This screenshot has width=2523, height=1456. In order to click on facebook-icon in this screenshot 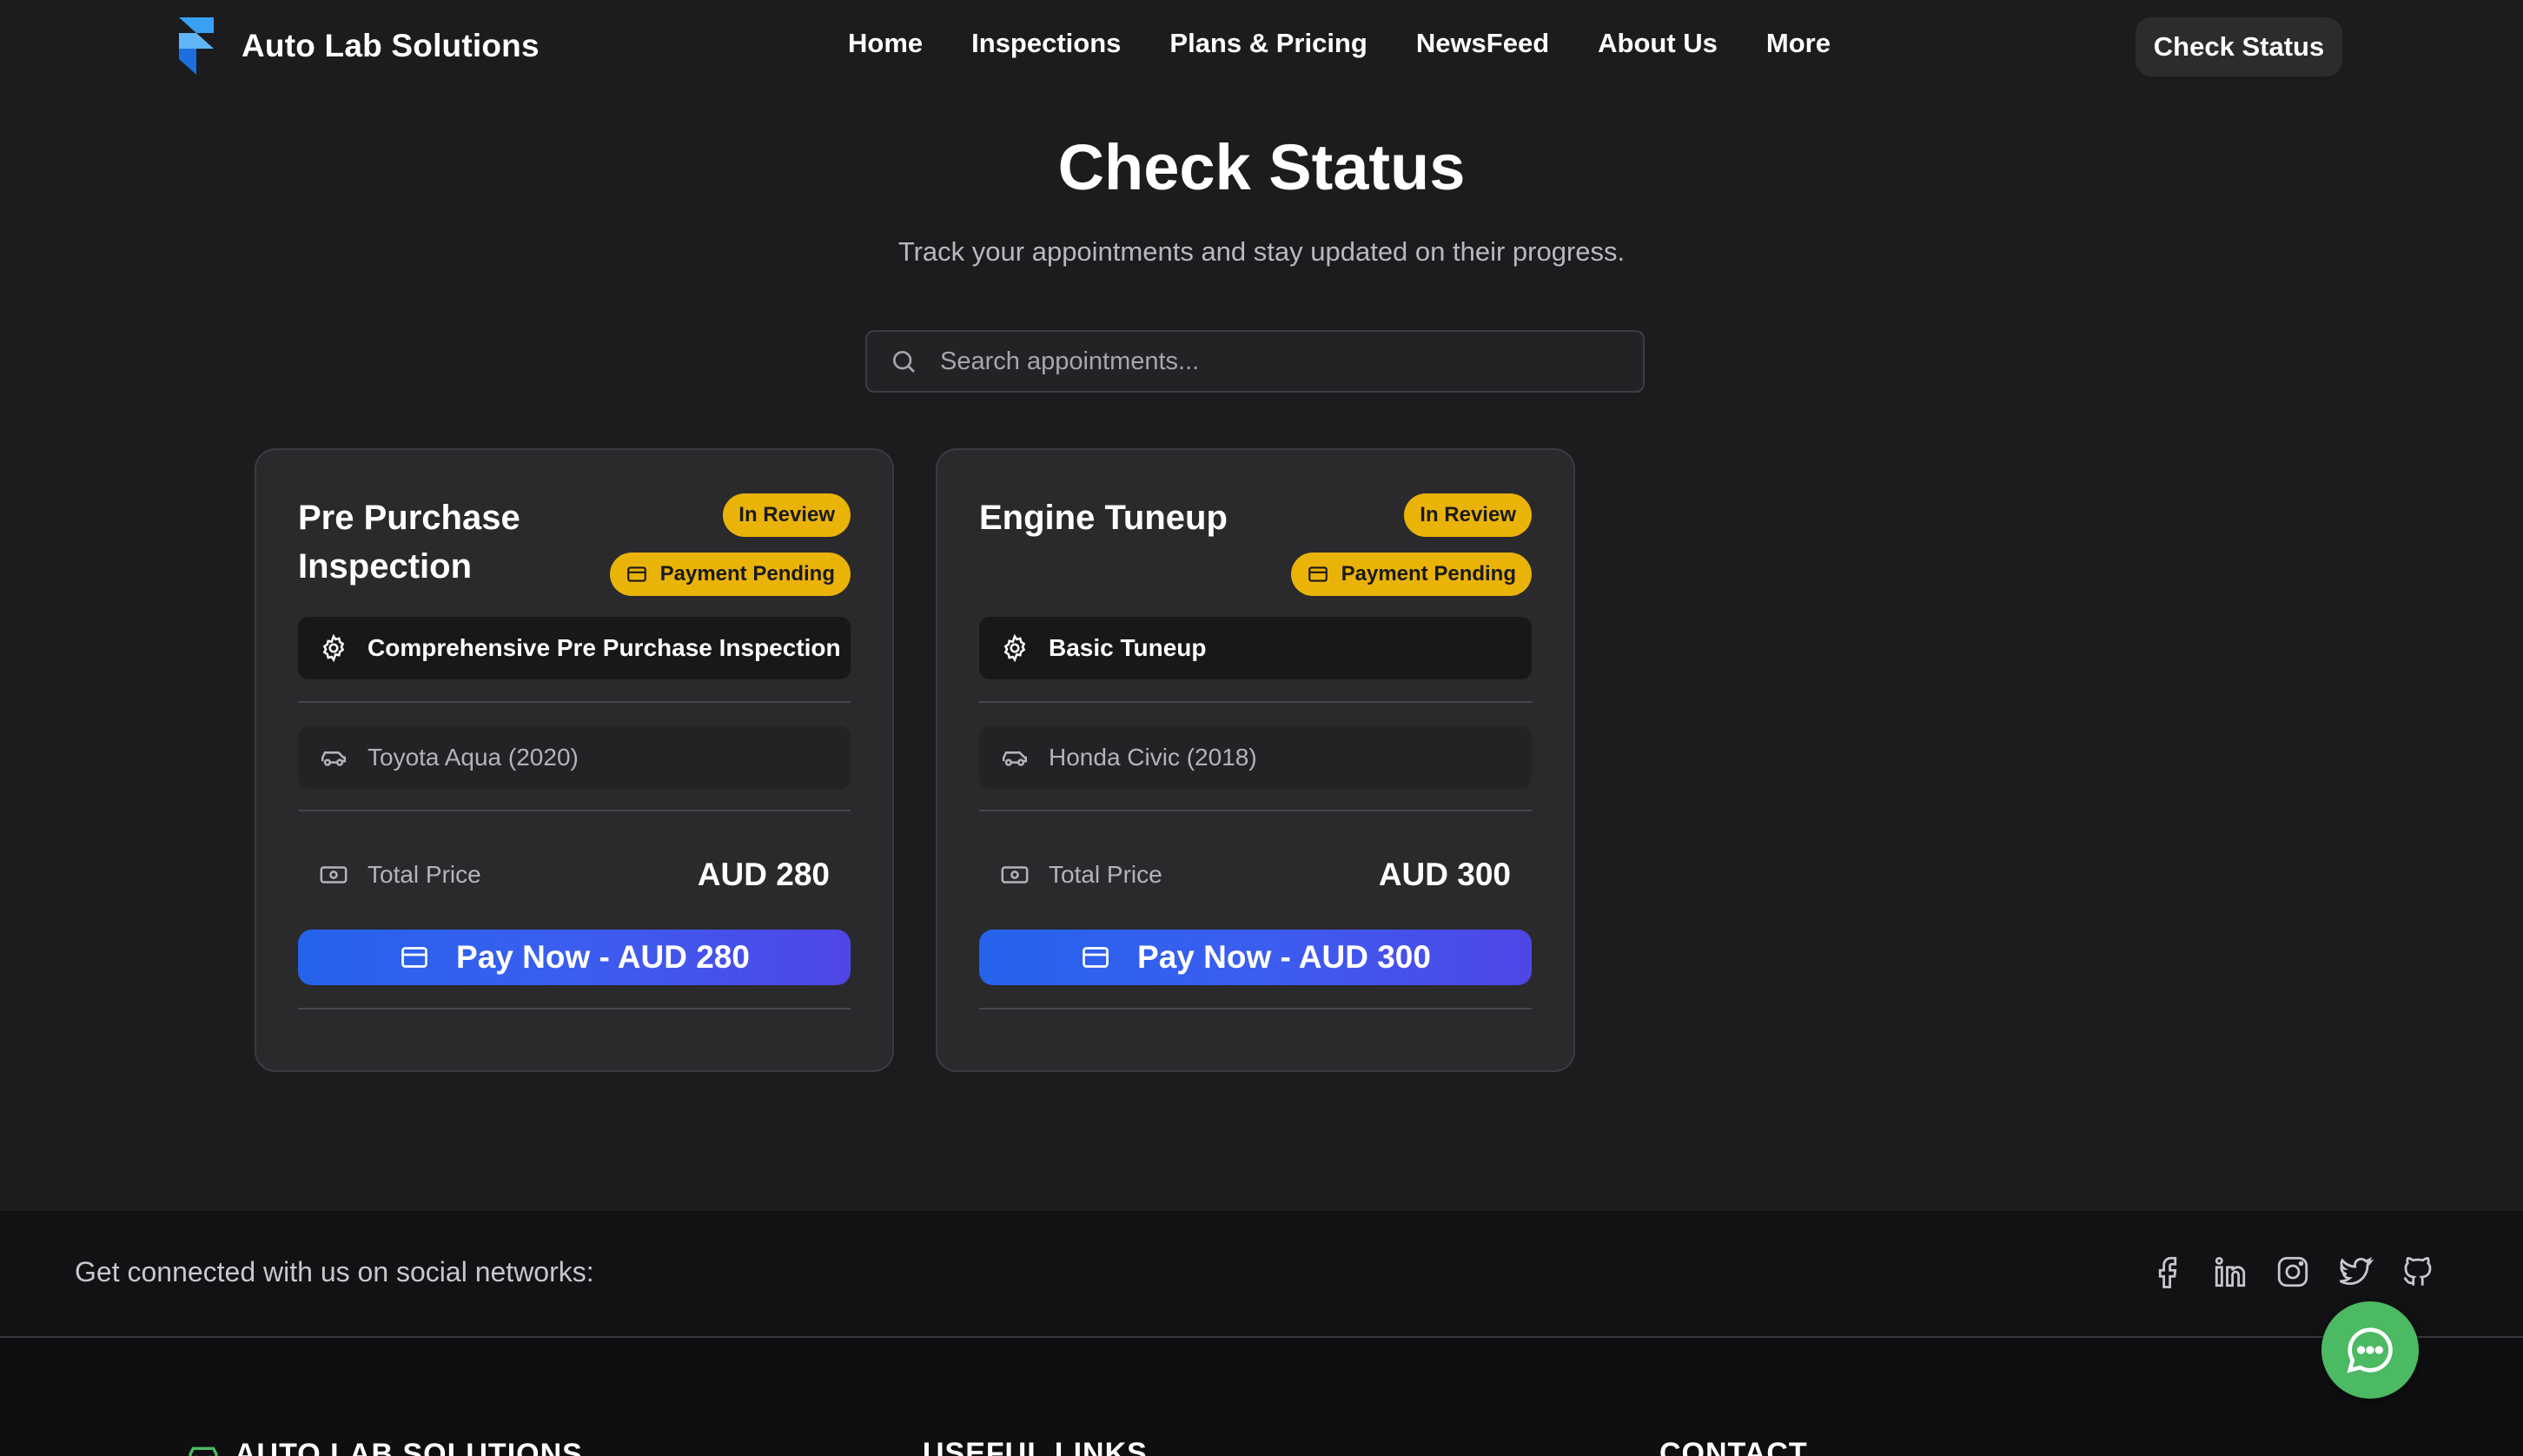, I will do `click(2167, 1271)`.